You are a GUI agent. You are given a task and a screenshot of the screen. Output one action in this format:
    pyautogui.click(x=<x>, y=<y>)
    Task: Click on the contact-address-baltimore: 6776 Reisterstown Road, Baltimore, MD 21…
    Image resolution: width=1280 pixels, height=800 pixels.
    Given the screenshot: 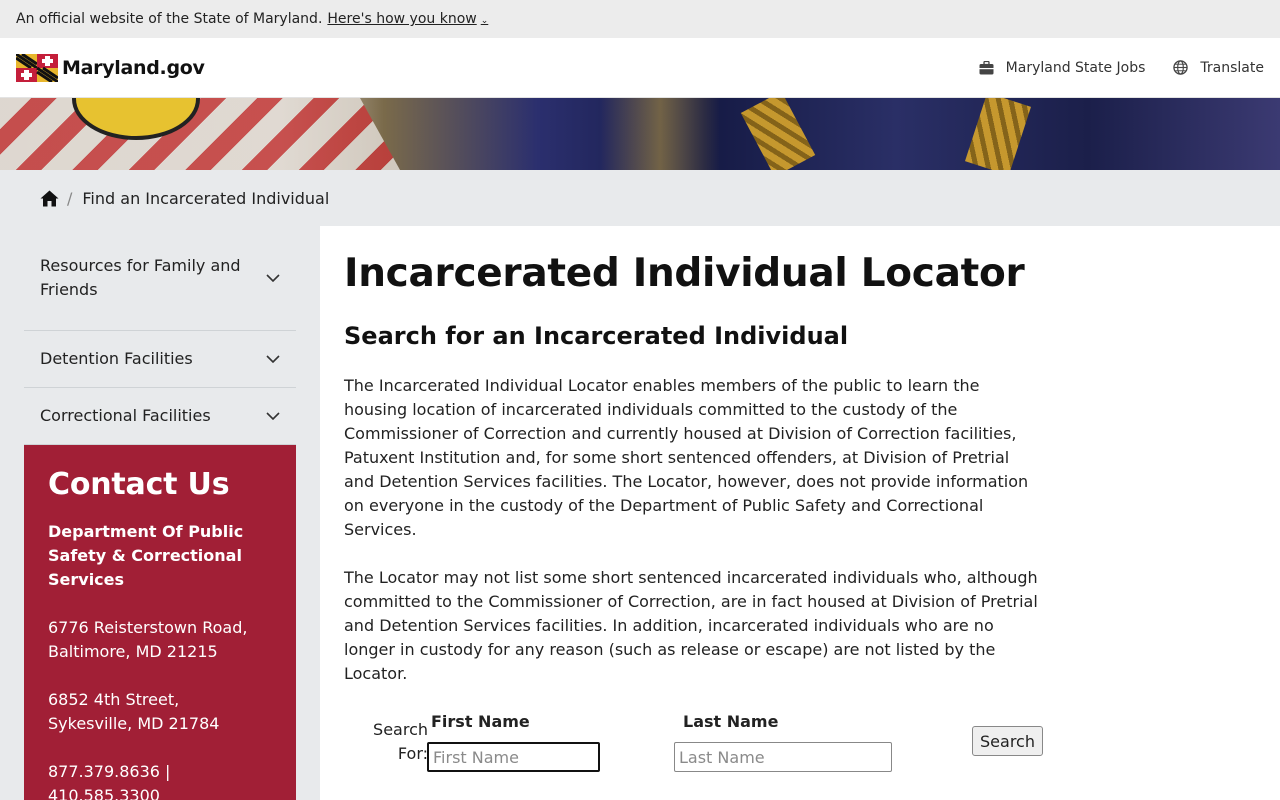 What is the action you would take?
    pyautogui.click(x=160, y=640)
    